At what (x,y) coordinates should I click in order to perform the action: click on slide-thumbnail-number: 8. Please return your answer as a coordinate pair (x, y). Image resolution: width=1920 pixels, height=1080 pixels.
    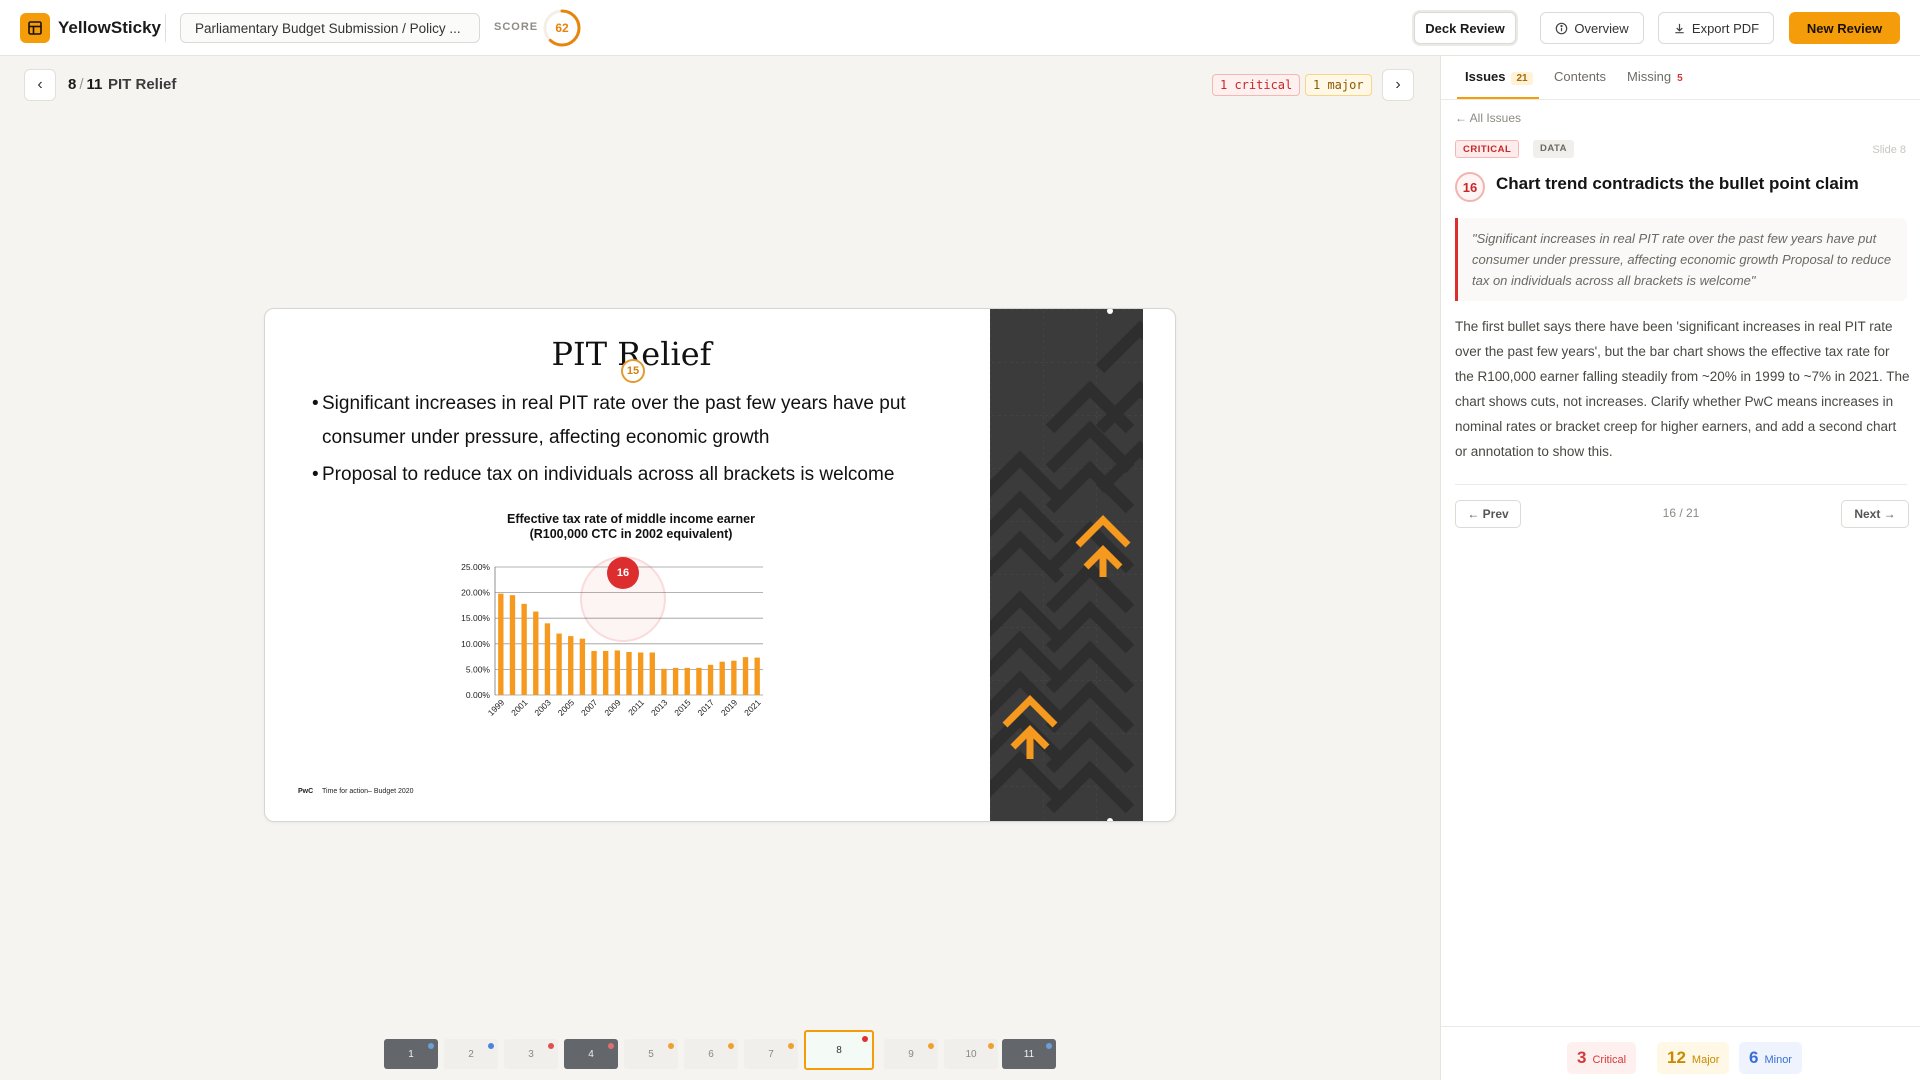
    Looking at the image, I should click on (839, 1050).